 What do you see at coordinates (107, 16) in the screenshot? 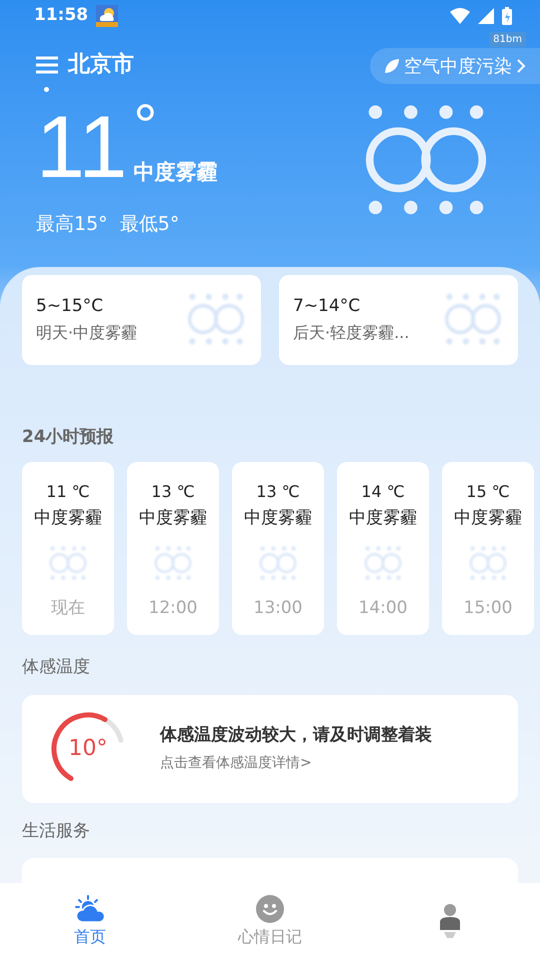
I see `weather-app-icon` at bounding box center [107, 16].